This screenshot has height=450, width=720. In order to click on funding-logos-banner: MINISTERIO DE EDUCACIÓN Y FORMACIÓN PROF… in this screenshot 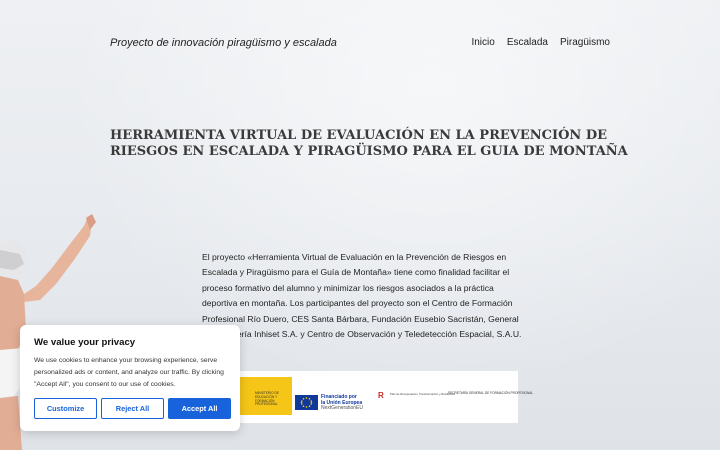, I will do `click(371, 397)`.